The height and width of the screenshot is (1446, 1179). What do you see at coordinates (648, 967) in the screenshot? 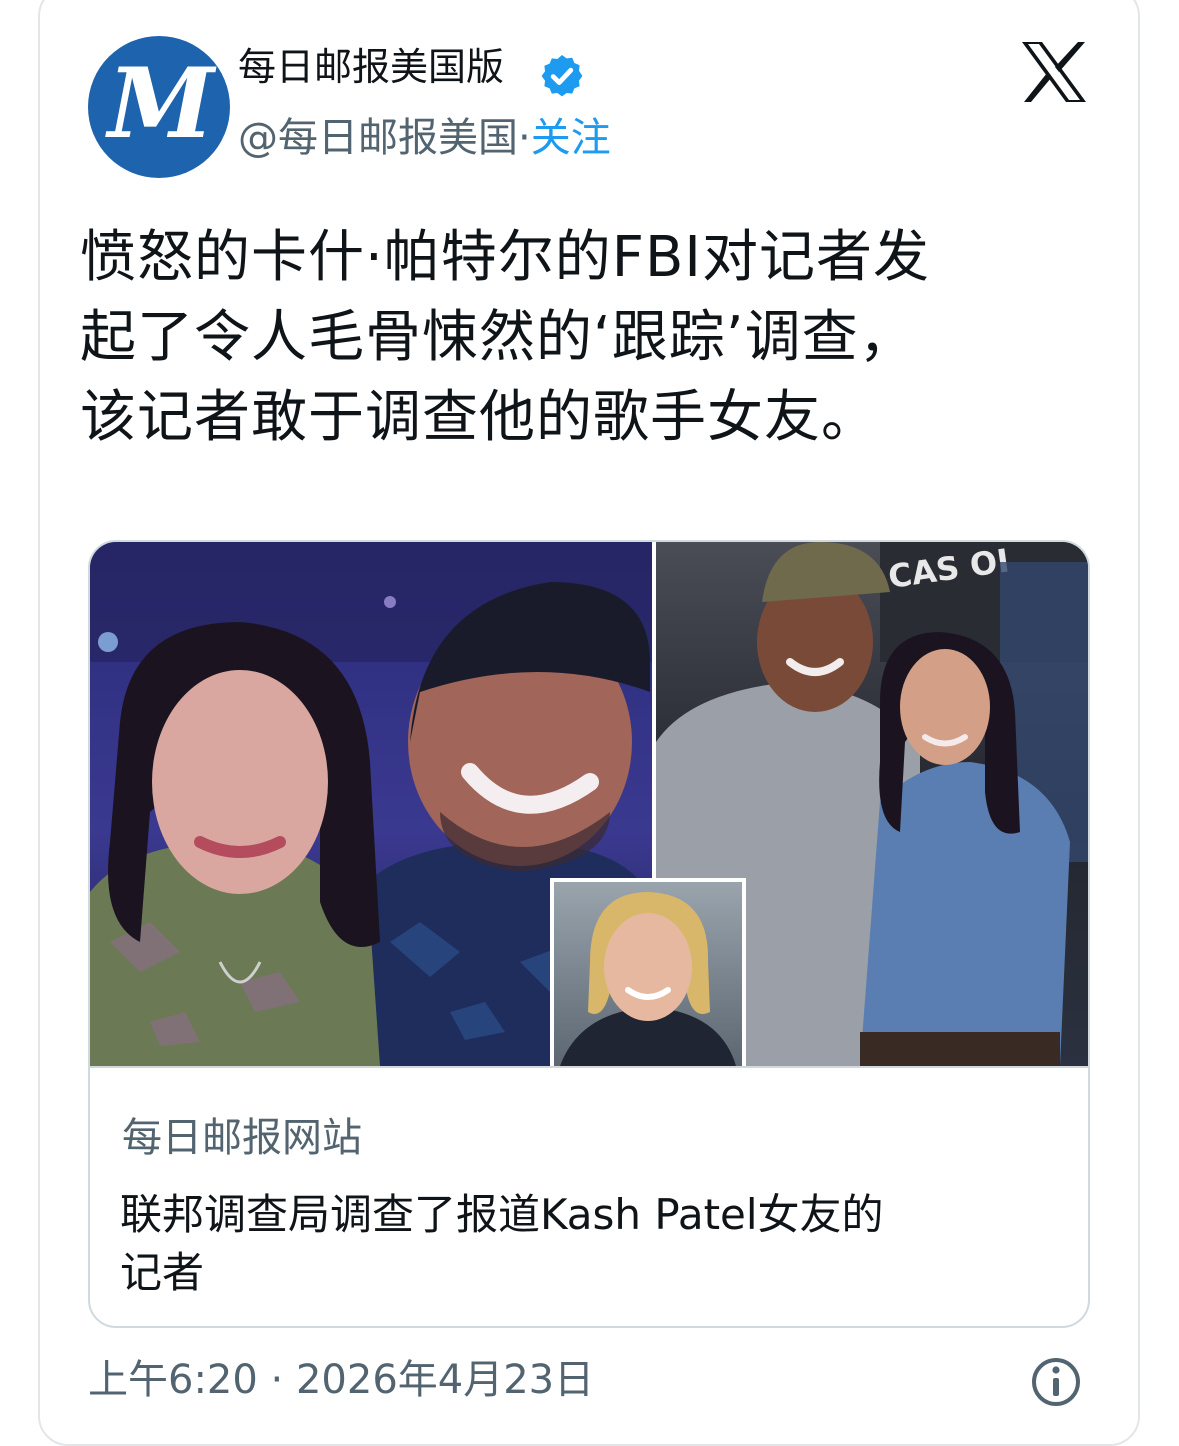
I see `inset-woman-face` at bounding box center [648, 967].